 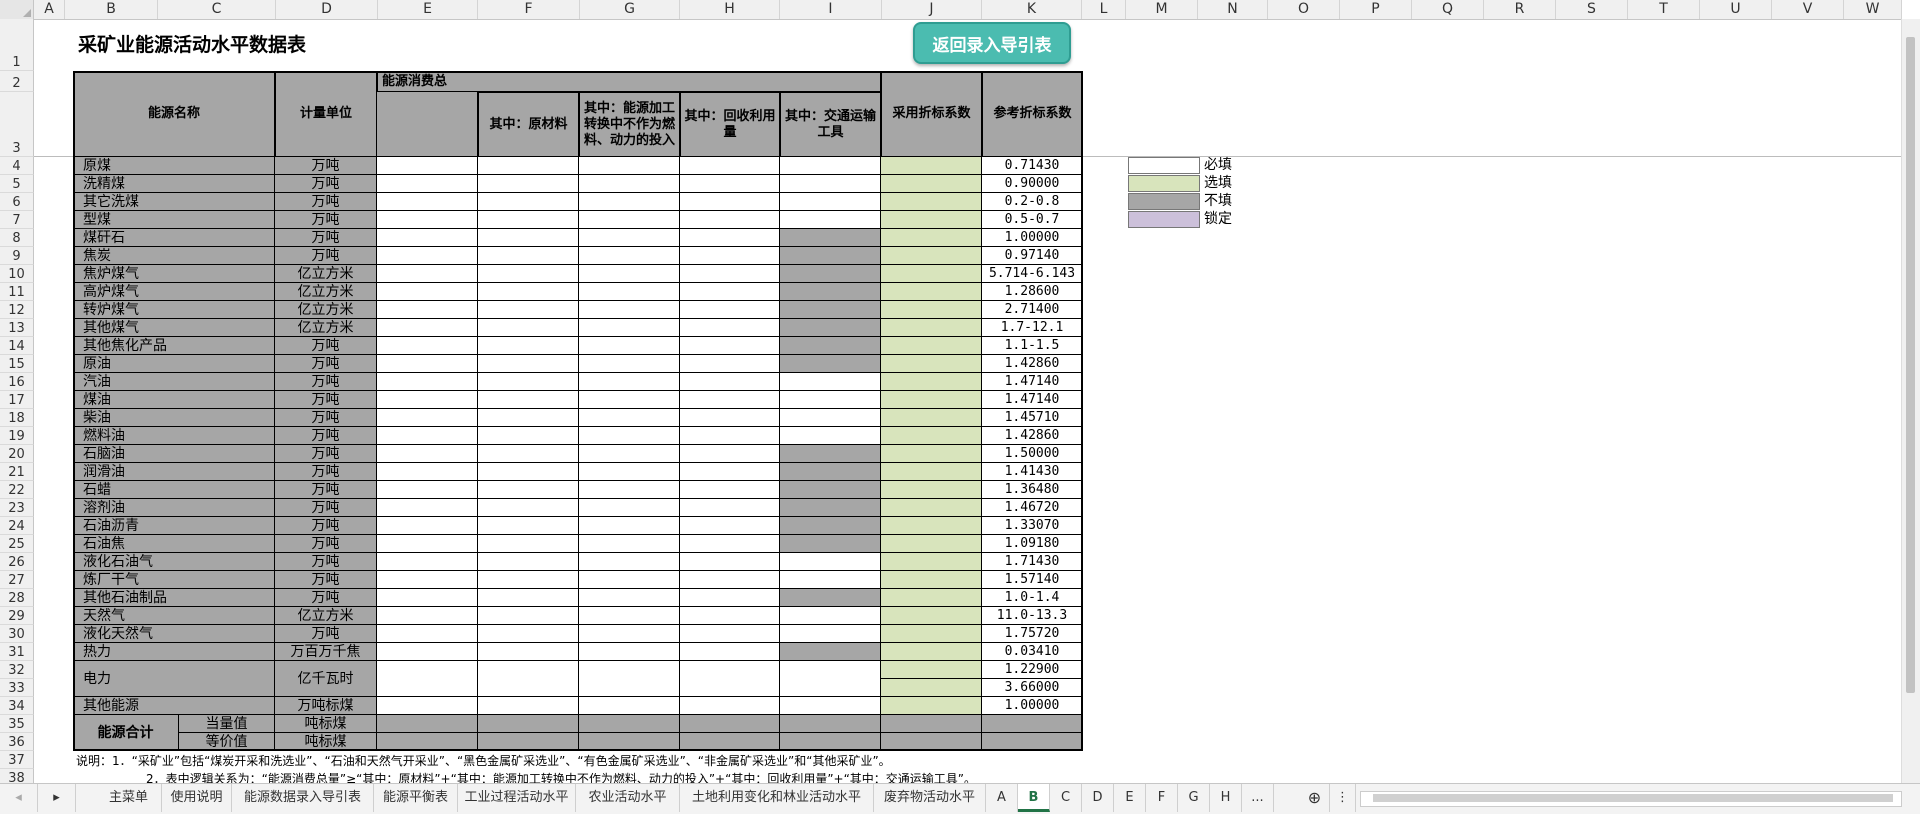 I want to click on row-header-37: 37, so click(x=17, y=760).